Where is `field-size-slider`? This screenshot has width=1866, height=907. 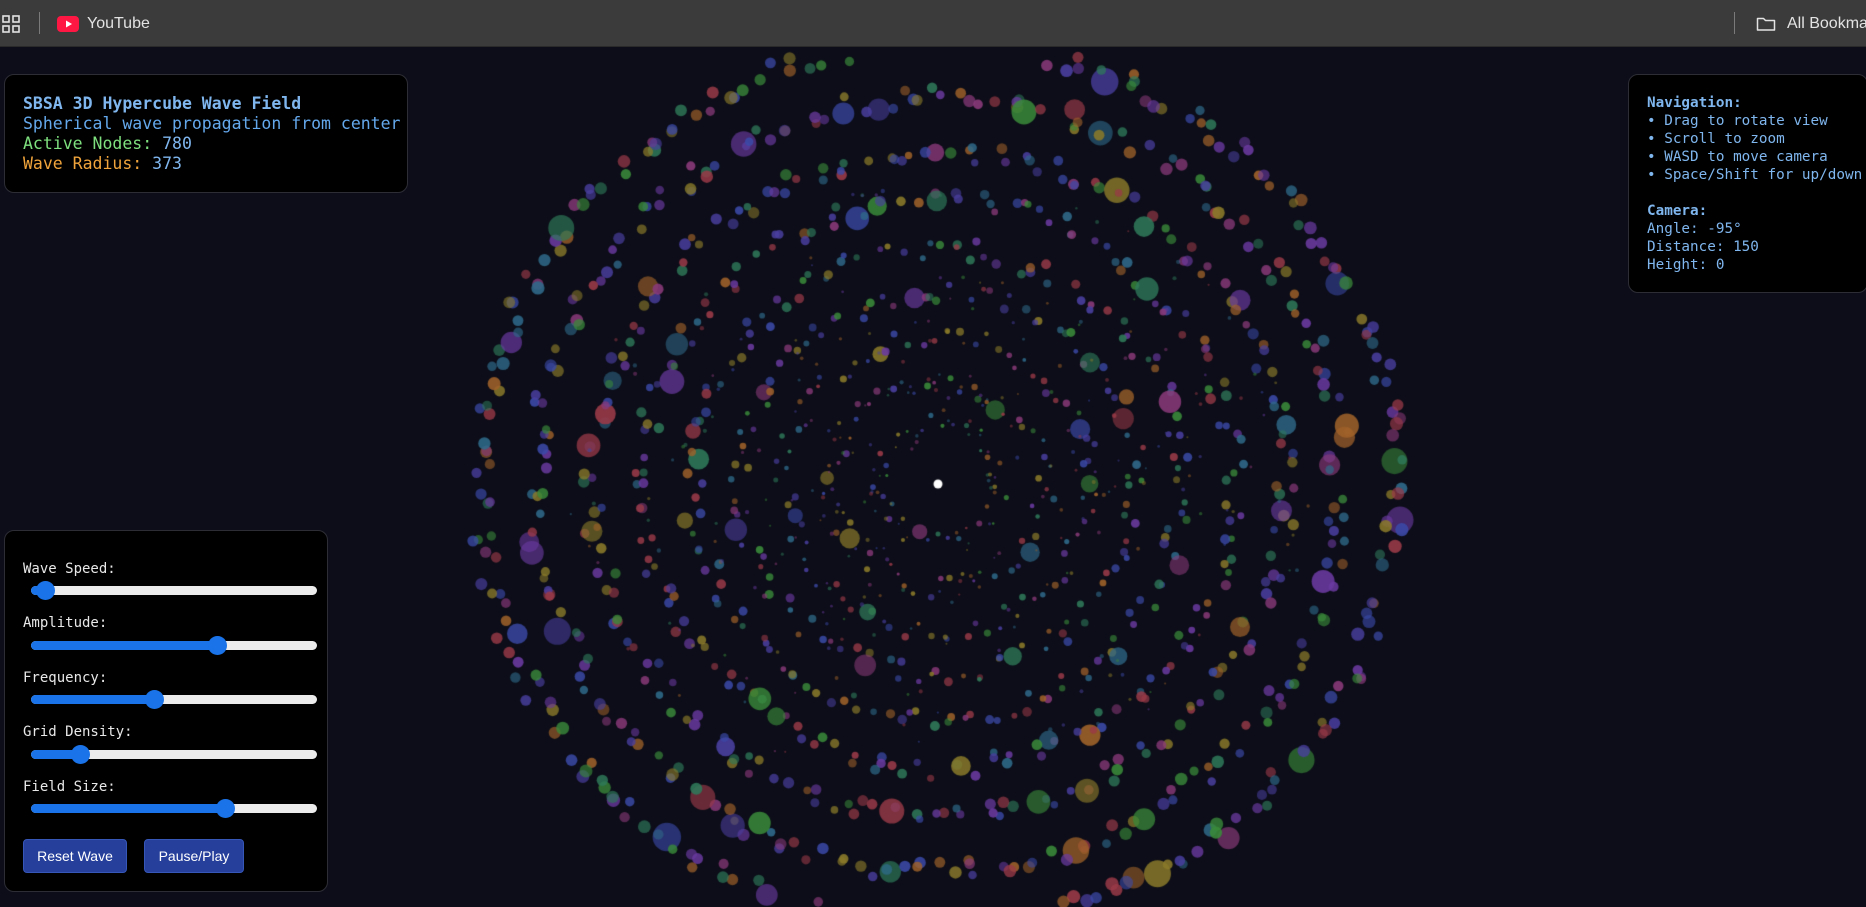
field-size-slider is located at coordinates (174, 808).